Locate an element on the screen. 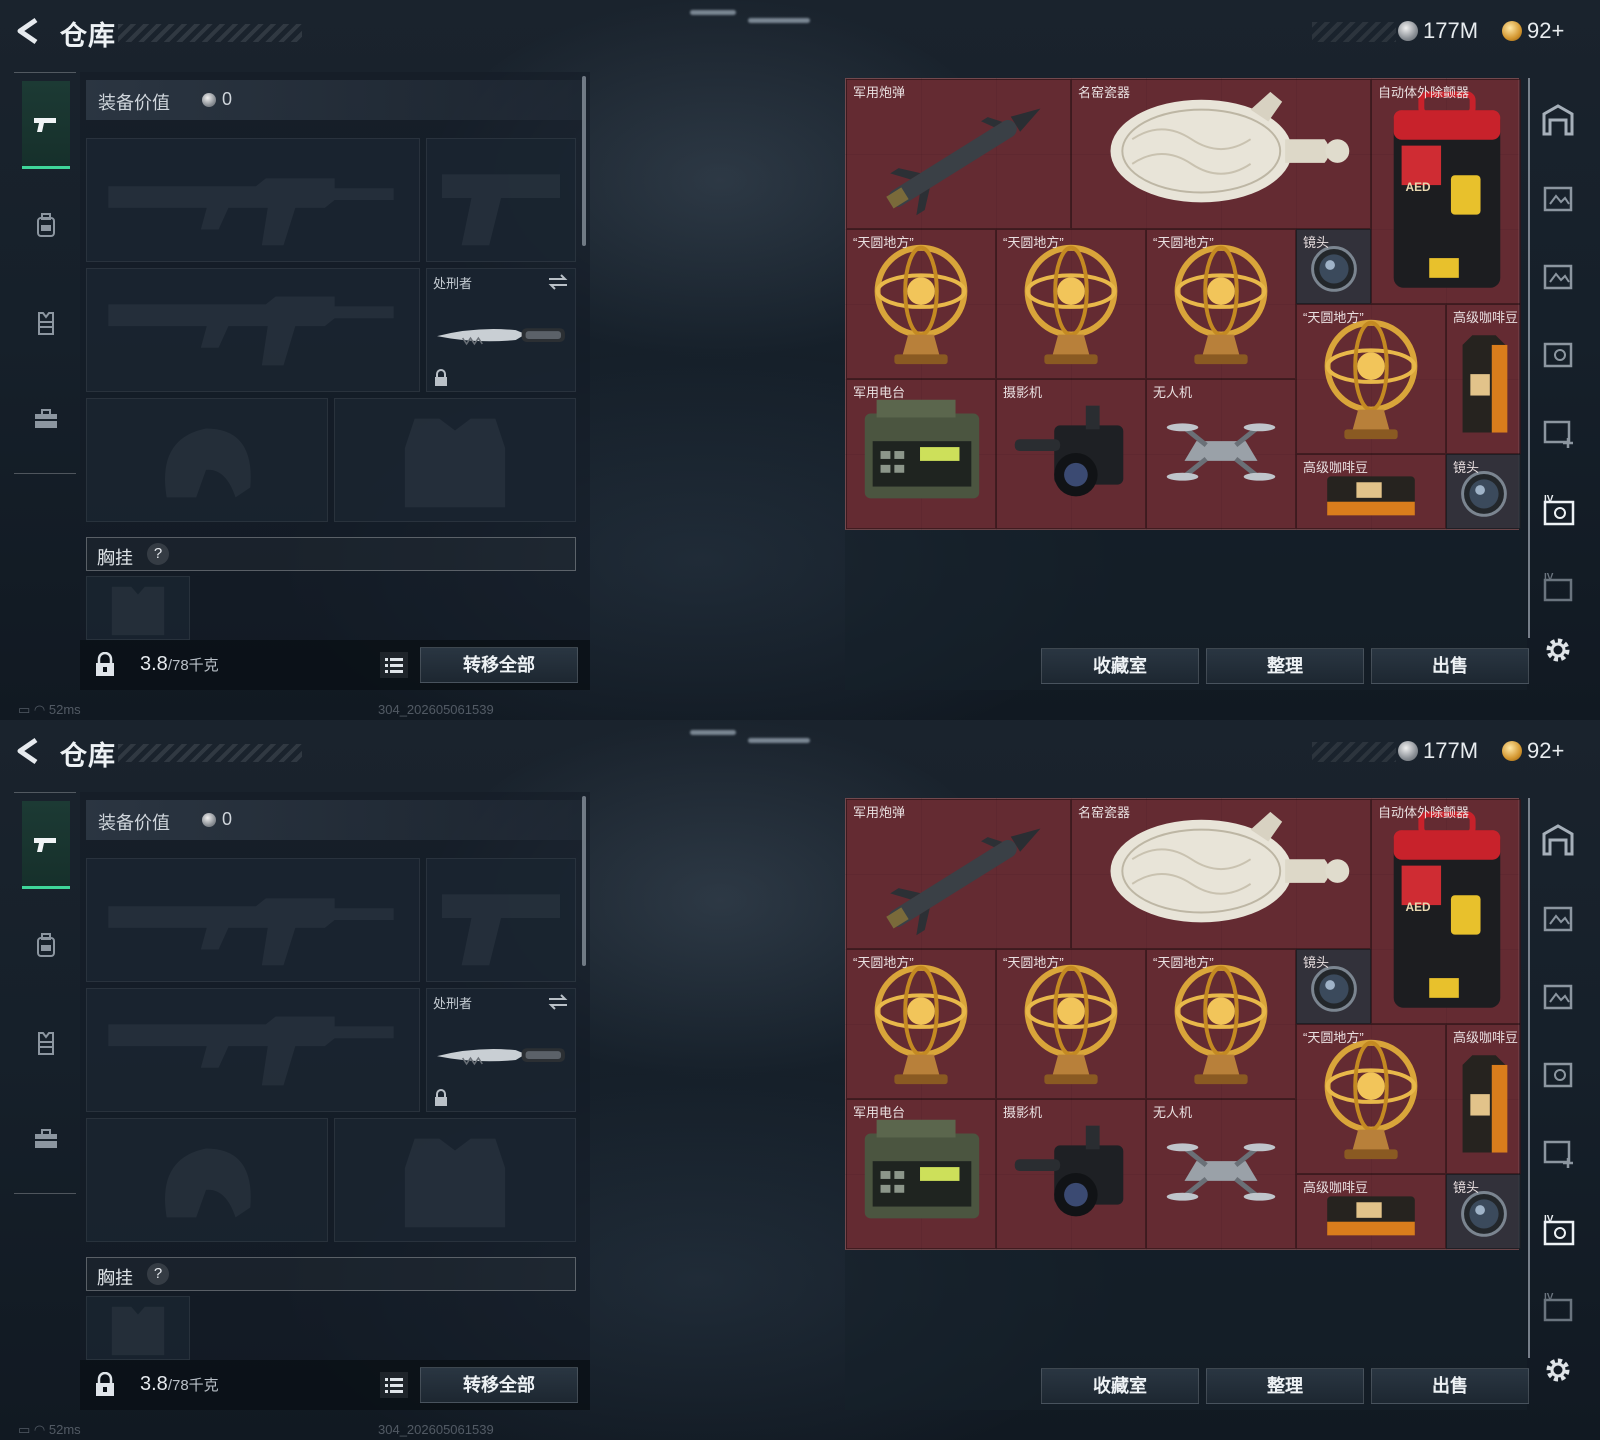 This screenshot has width=1600, height=1440. stash-item-label: 镜头 is located at coordinates (1466, 467).